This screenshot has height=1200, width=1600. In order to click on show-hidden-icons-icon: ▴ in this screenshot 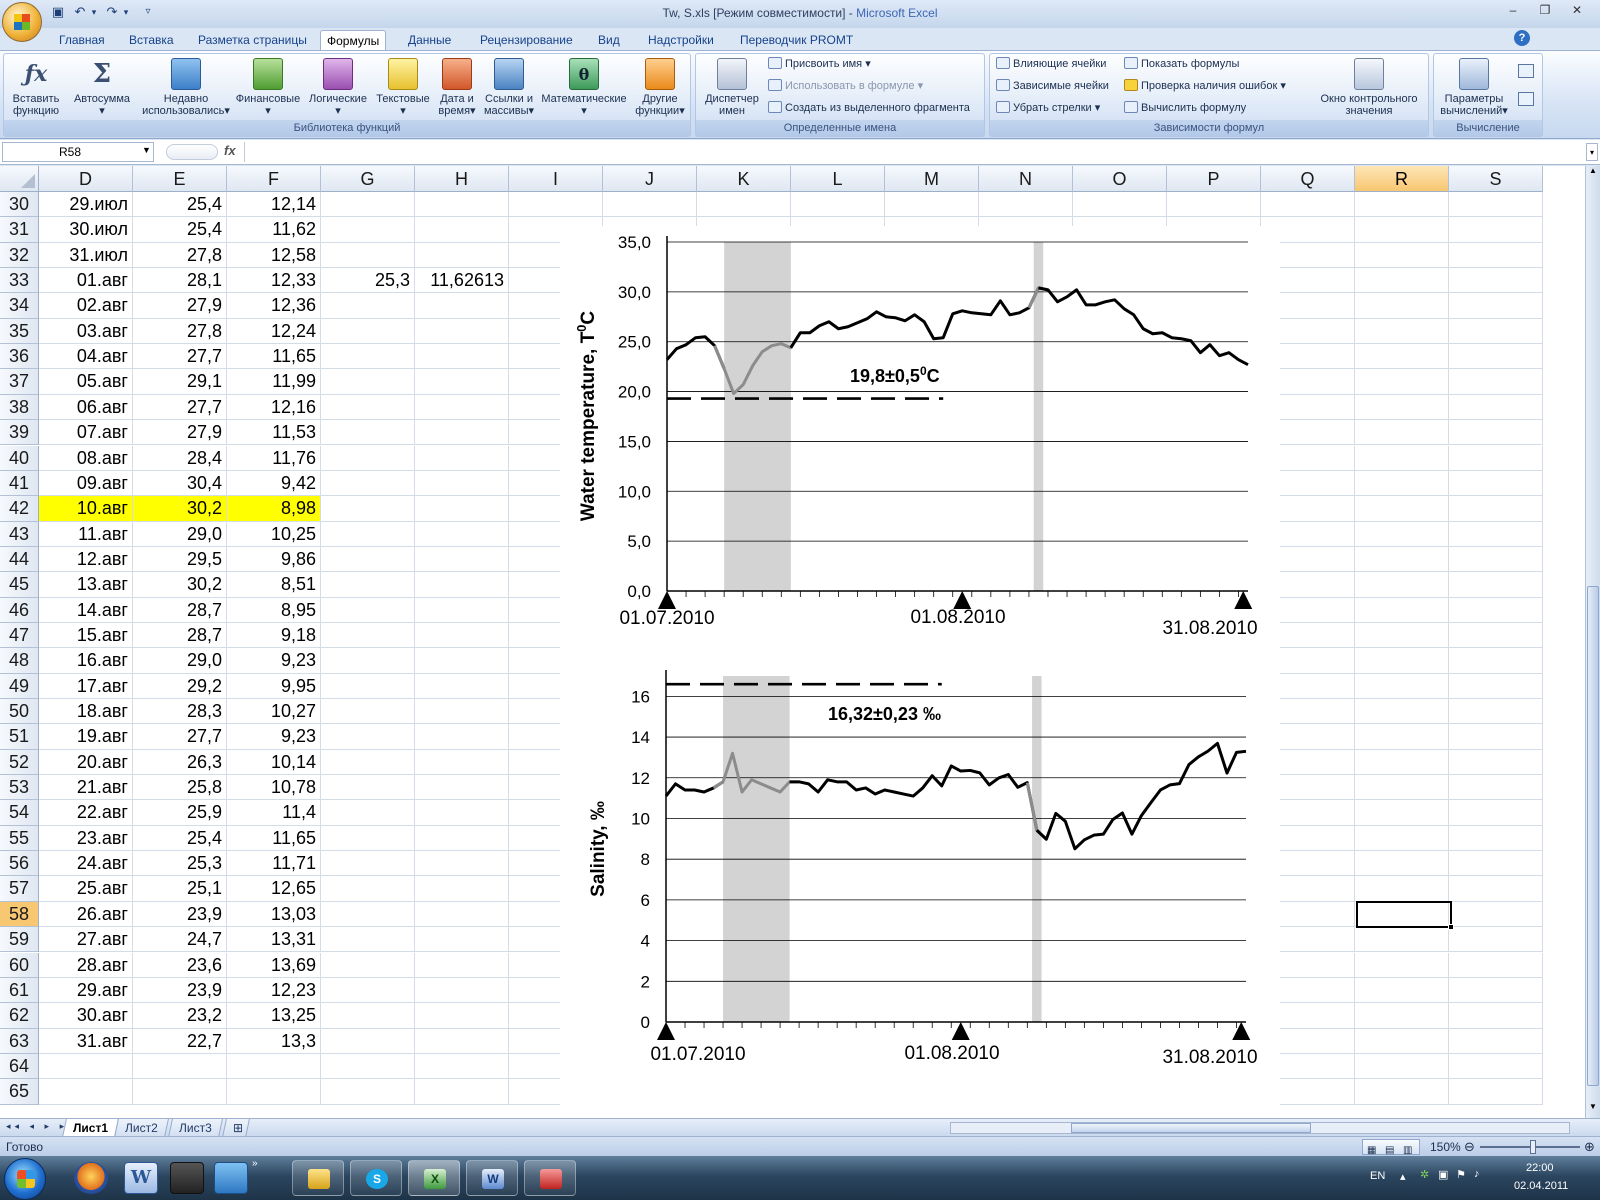, I will do `click(1403, 1176)`.